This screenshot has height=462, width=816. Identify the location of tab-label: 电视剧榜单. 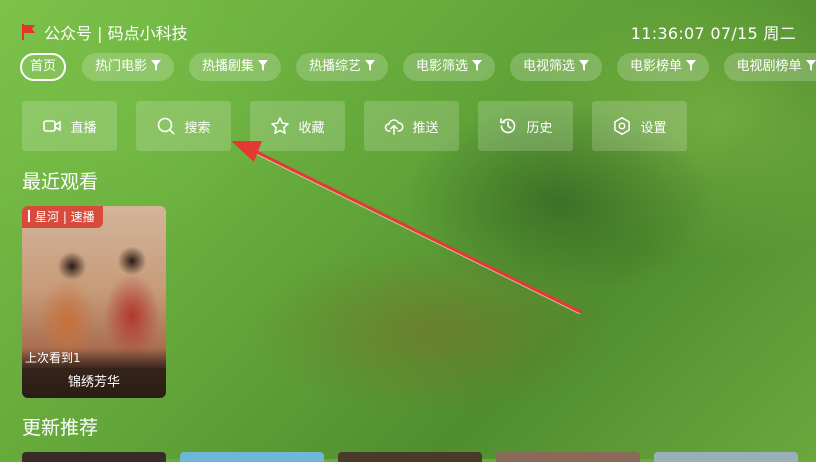
(769, 66).